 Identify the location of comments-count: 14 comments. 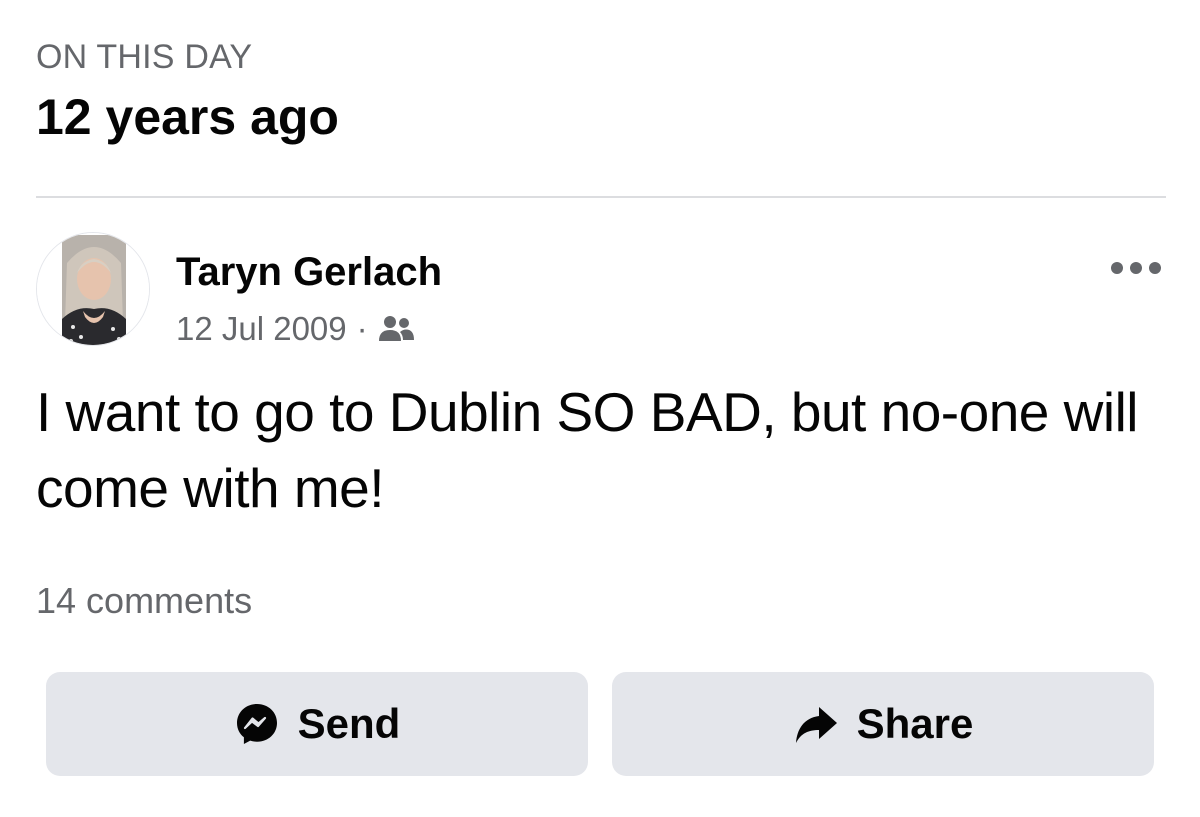
(144, 601).